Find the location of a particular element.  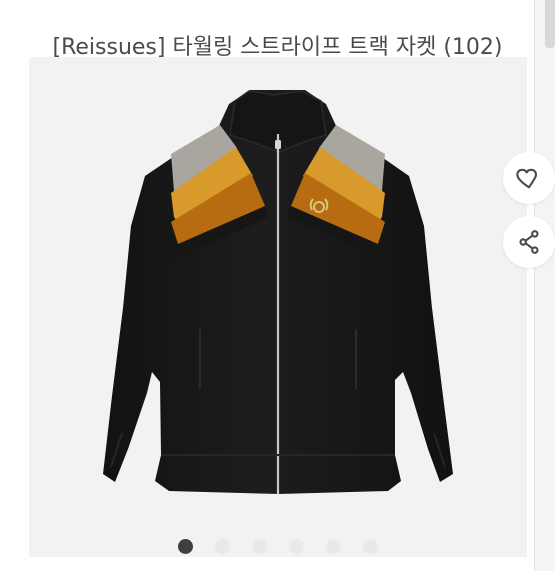

share-icon is located at coordinates (529, 242).